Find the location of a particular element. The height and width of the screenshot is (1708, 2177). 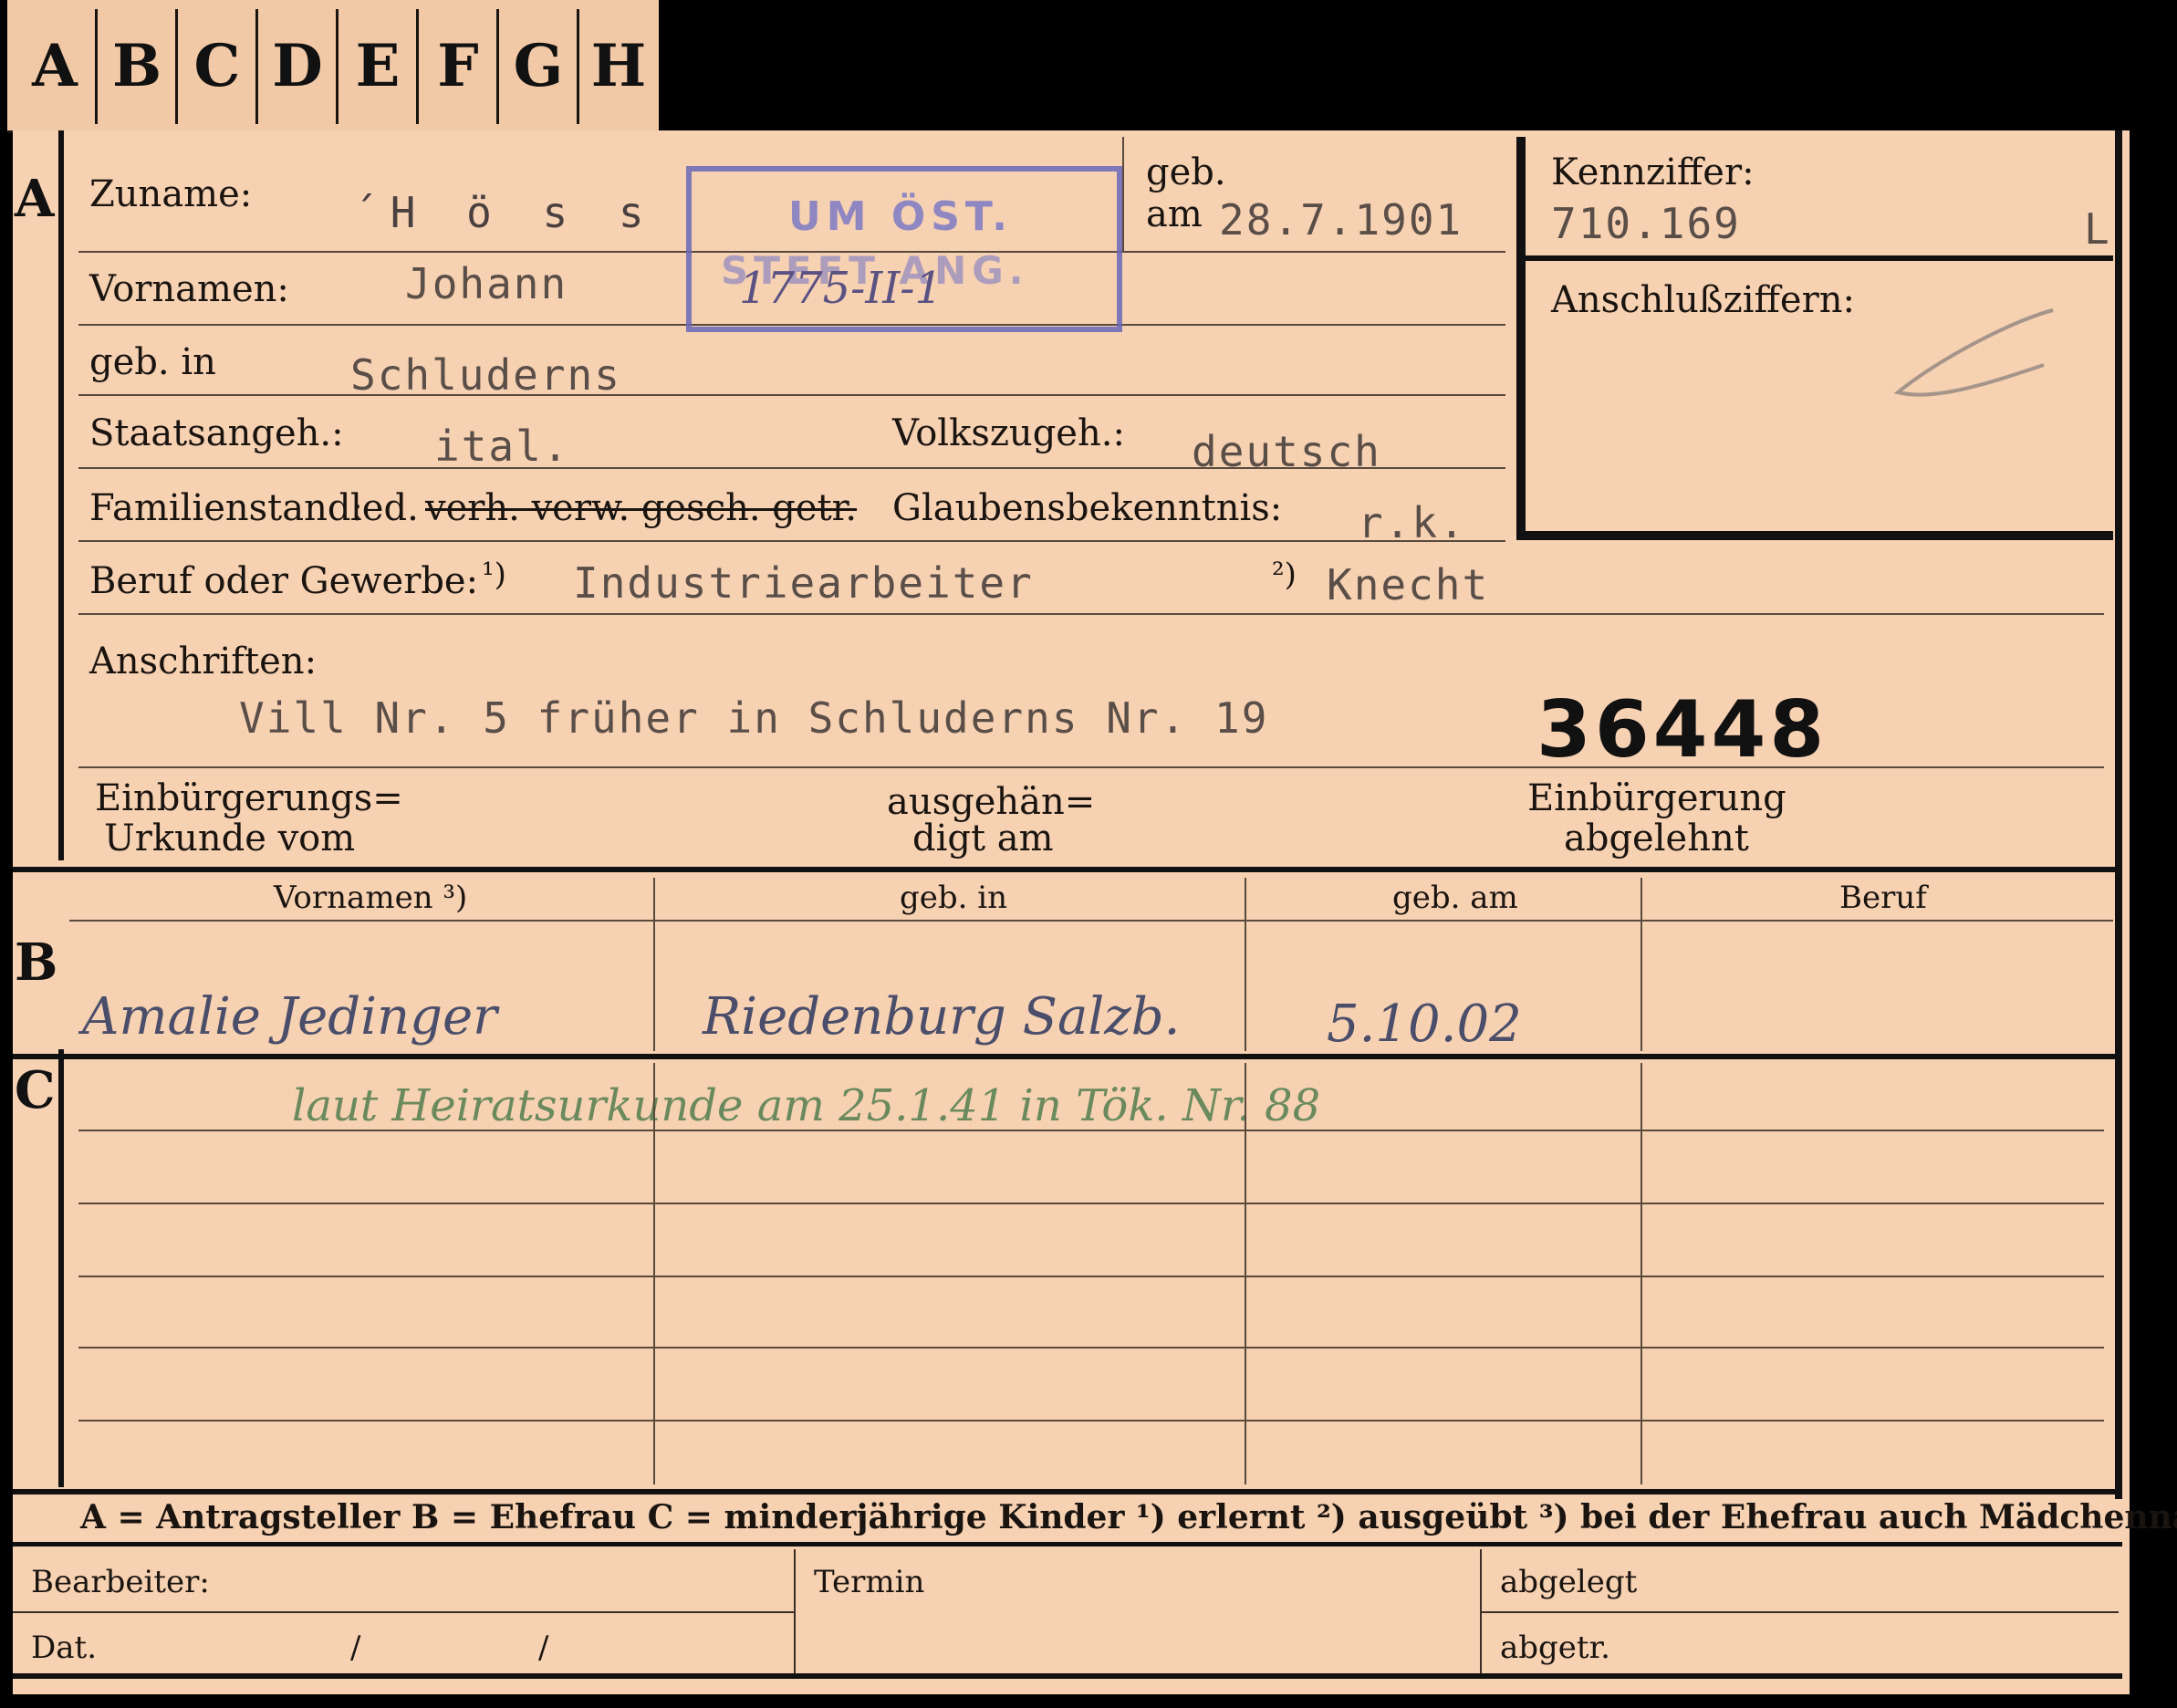

section-letter-b: B is located at coordinates (36, 962).